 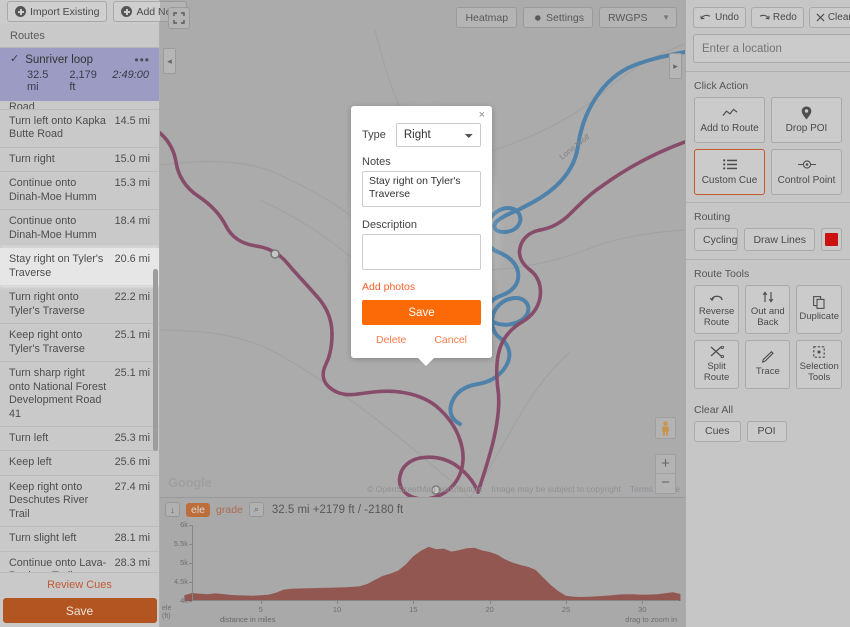 I want to click on cue-row: Turn left 25.3 mi, so click(x=79, y=439).